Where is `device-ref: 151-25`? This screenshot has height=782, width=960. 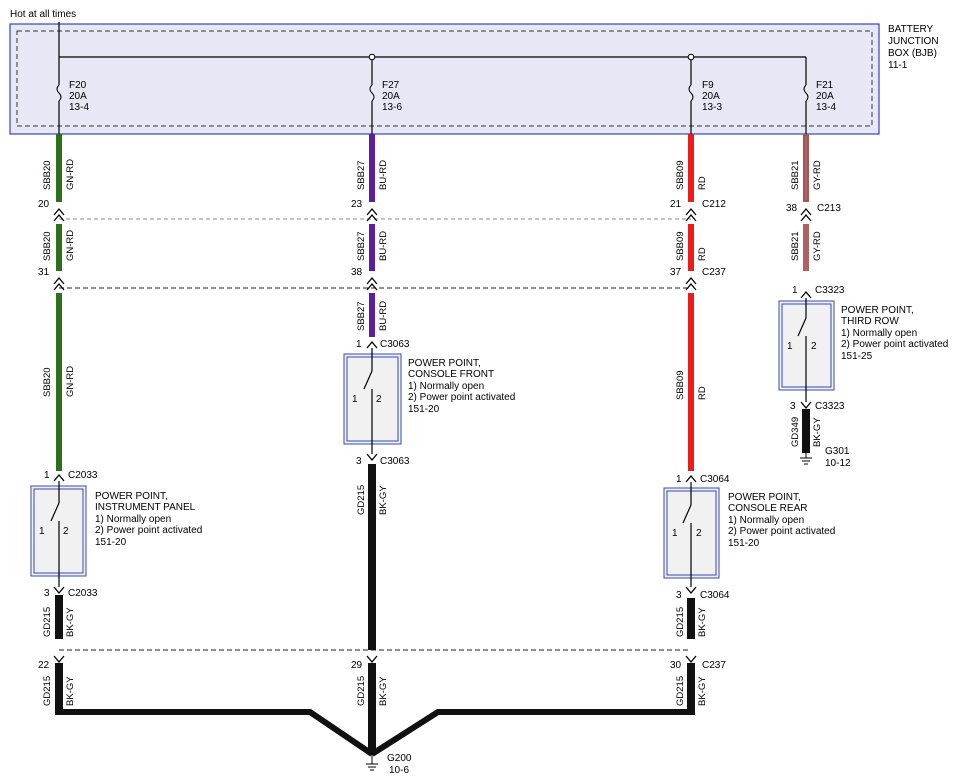 device-ref: 151-25 is located at coordinates (857, 356).